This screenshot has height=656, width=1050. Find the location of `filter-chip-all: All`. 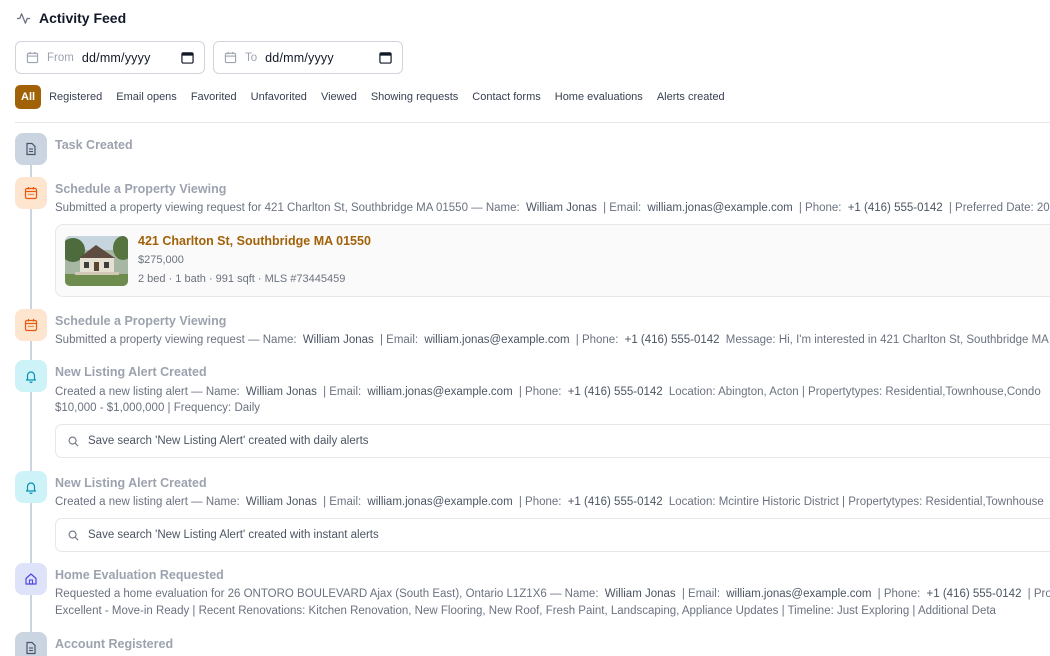

filter-chip-all: All is located at coordinates (28, 97).